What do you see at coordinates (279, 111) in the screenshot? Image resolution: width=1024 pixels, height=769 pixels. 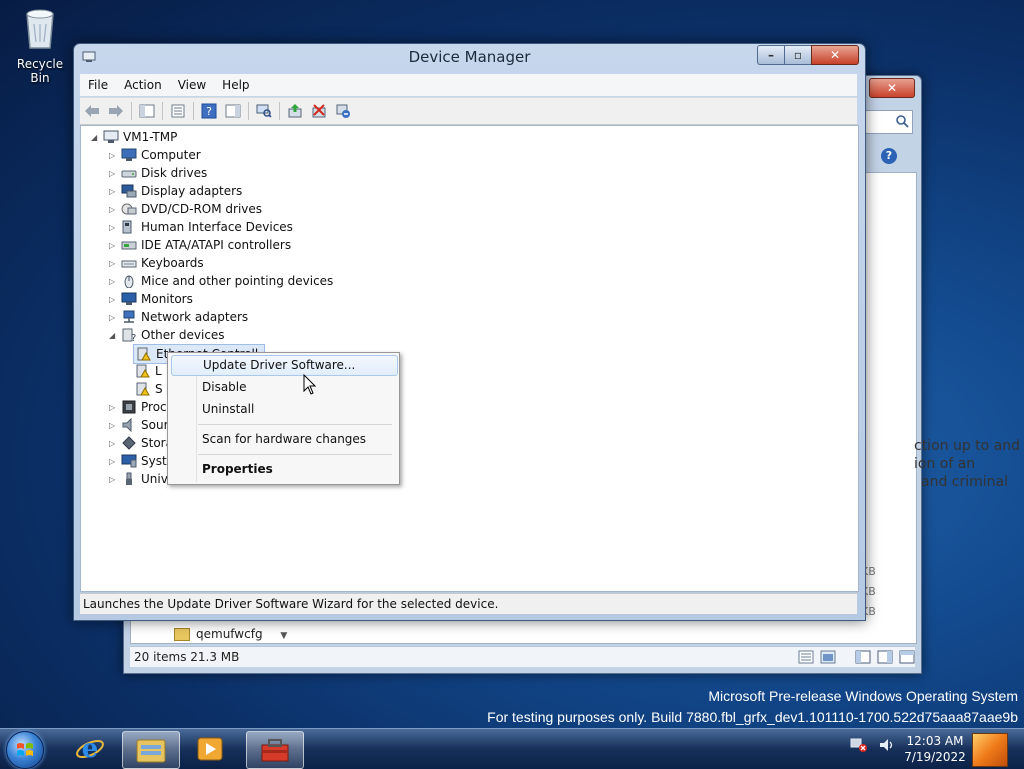 I see `toolbar-separator` at bounding box center [279, 111].